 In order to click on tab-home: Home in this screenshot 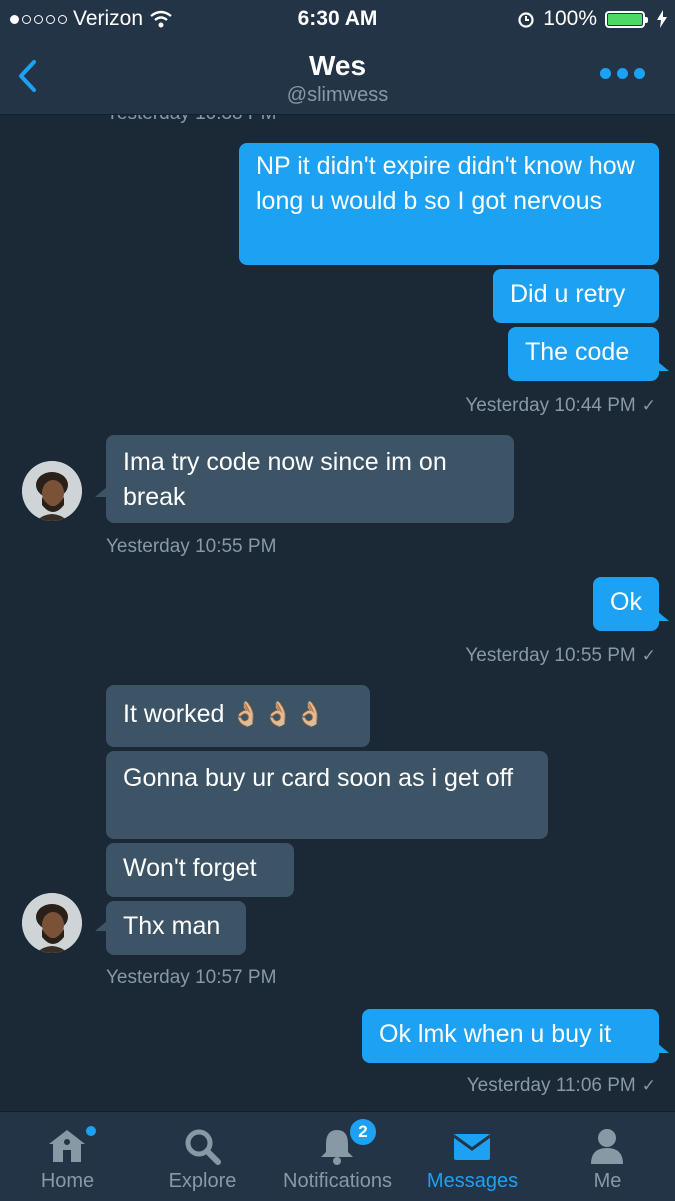, I will do `click(67, 1156)`.